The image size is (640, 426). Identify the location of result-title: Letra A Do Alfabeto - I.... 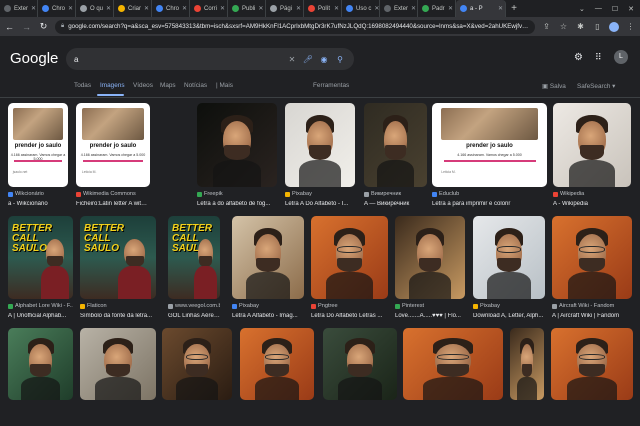
(320, 204).